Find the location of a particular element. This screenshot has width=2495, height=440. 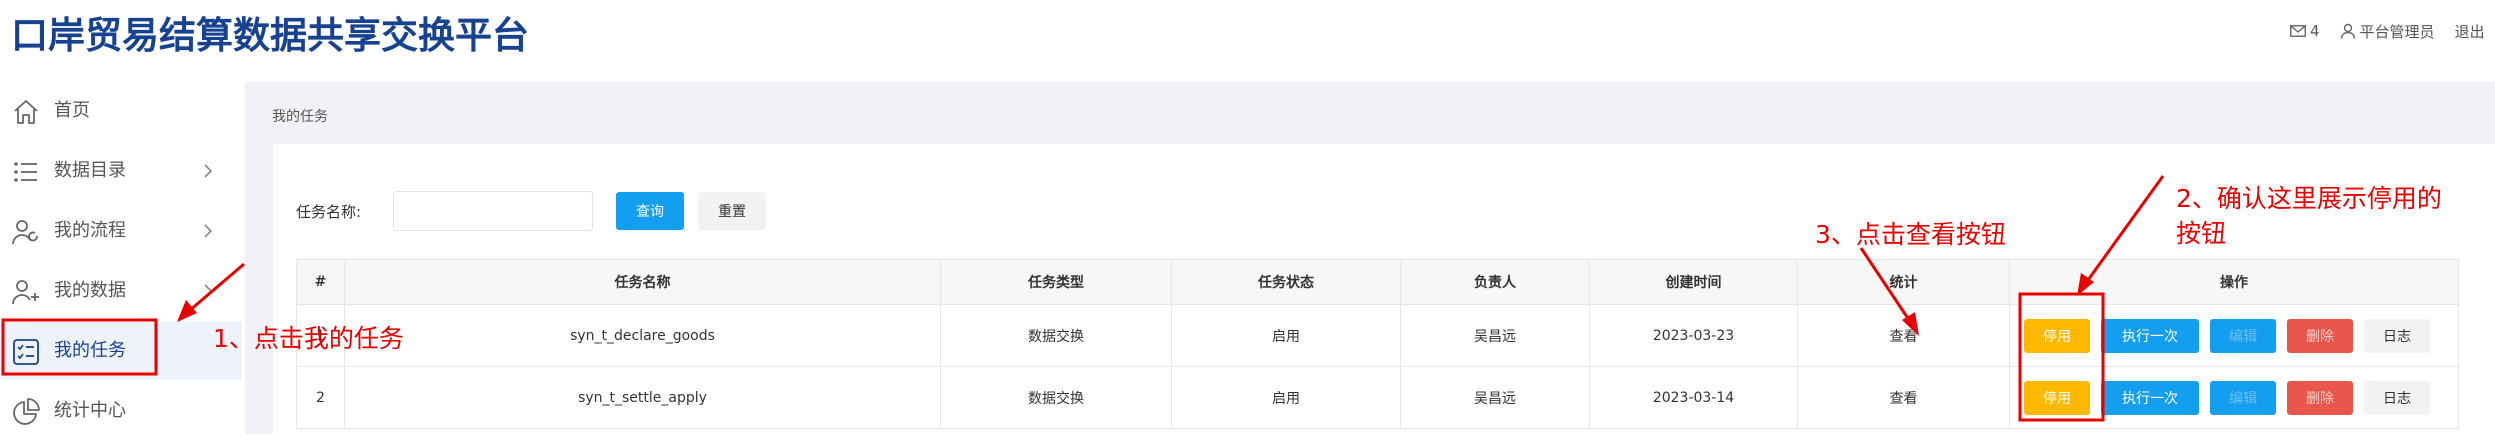

annotation-step-1: 1、点击我的任务 is located at coordinates (308, 338).